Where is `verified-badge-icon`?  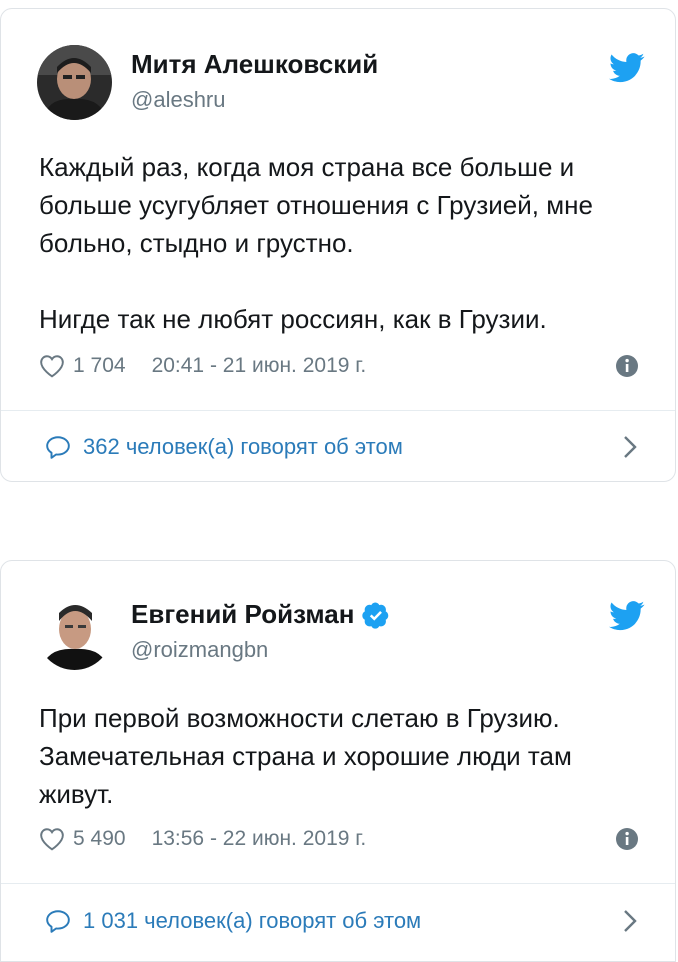
verified-badge-icon is located at coordinates (375, 615).